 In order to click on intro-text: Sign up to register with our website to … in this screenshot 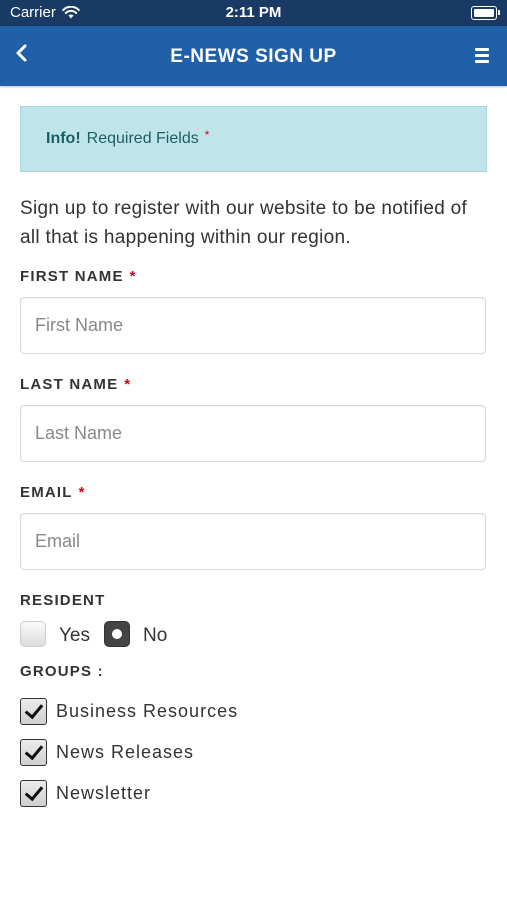, I will do `click(244, 223)`.